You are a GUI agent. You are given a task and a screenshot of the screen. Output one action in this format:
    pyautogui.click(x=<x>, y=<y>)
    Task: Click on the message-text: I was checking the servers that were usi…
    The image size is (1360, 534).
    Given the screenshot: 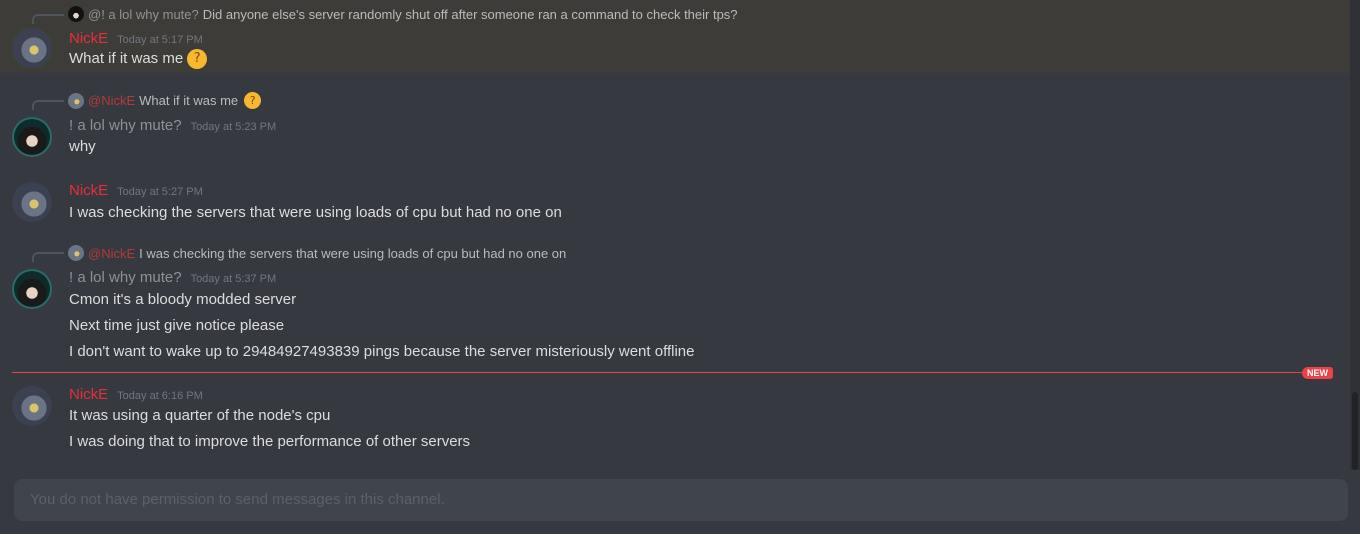 What is the action you would take?
    pyautogui.click(x=315, y=212)
    